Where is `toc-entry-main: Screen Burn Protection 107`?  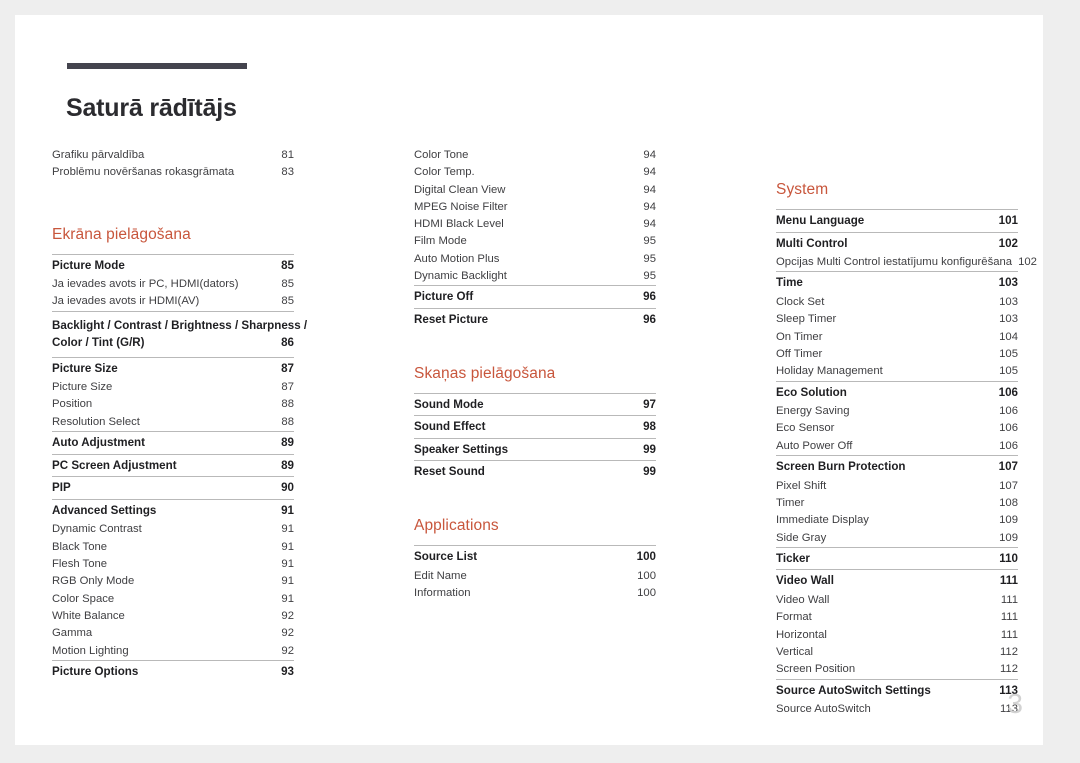 toc-entry-main: Screen Burn Protection 107 is located at coordinates (897, 467).